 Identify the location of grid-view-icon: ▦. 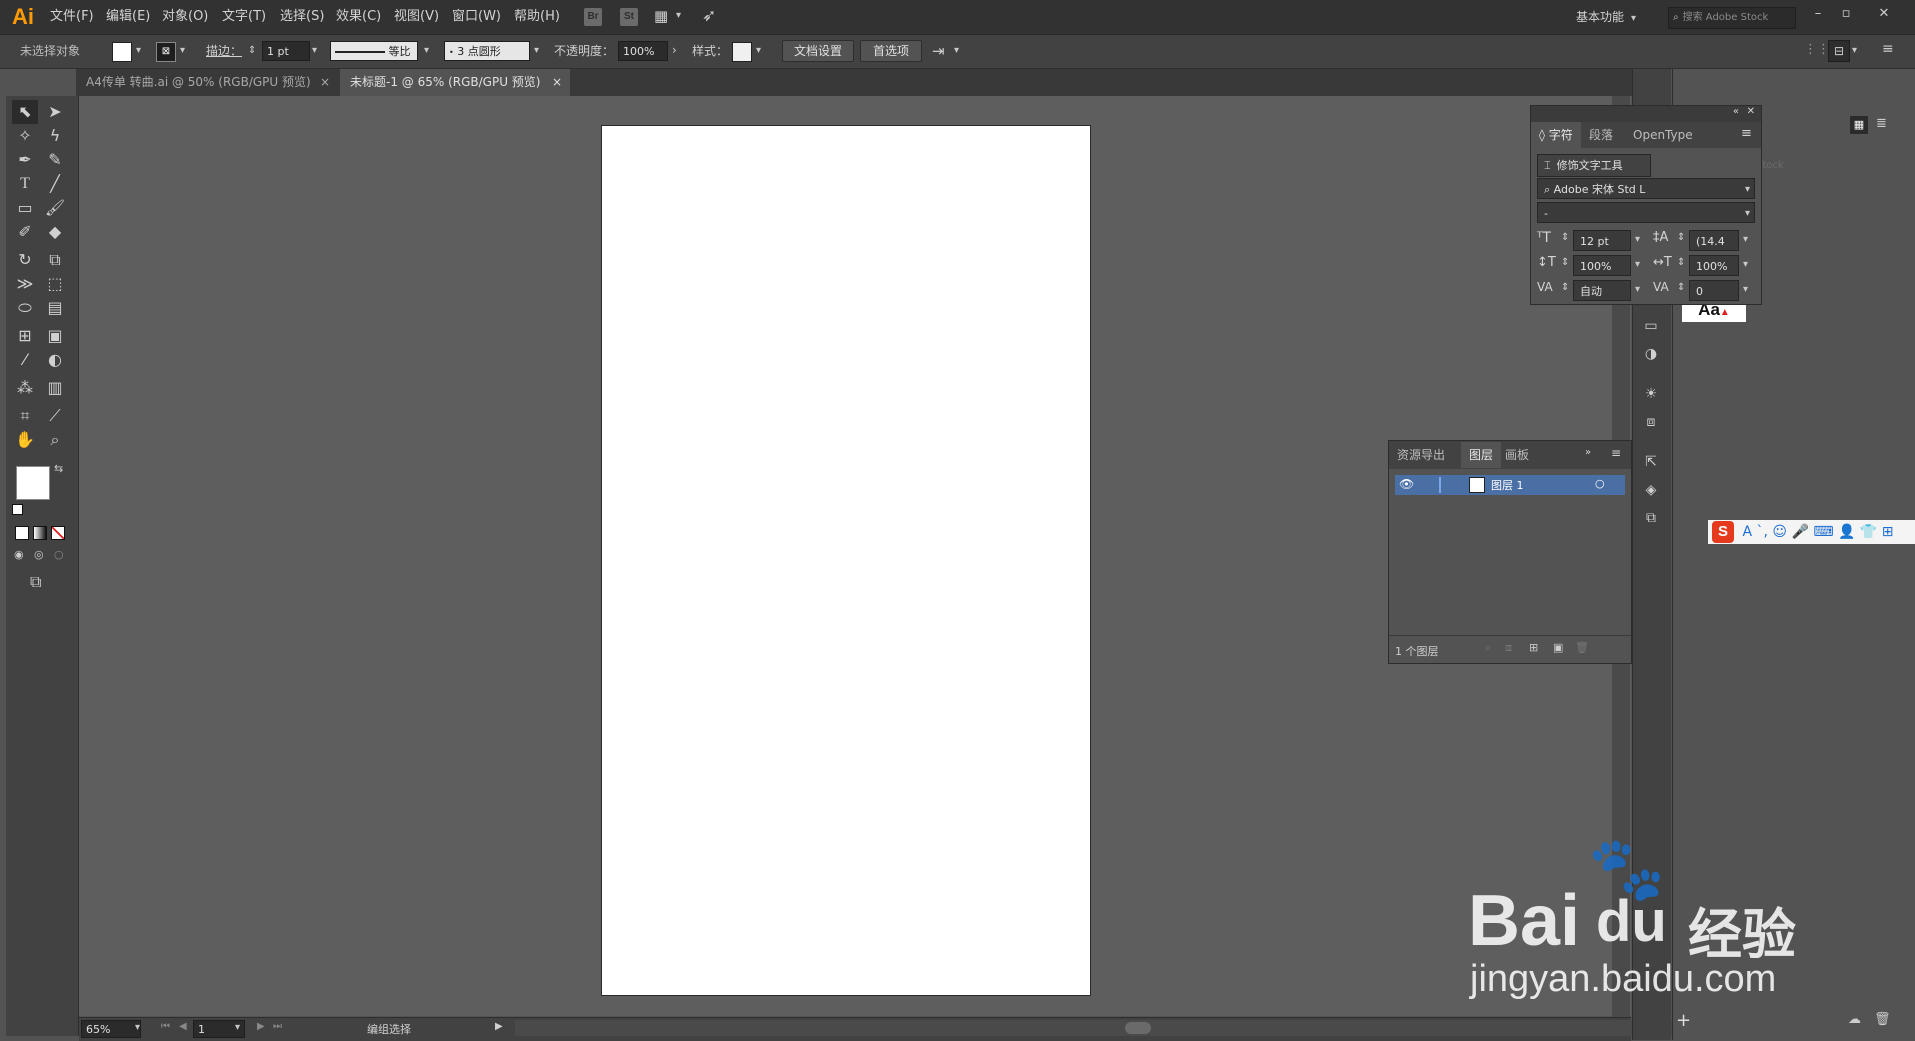
(1859, 125).